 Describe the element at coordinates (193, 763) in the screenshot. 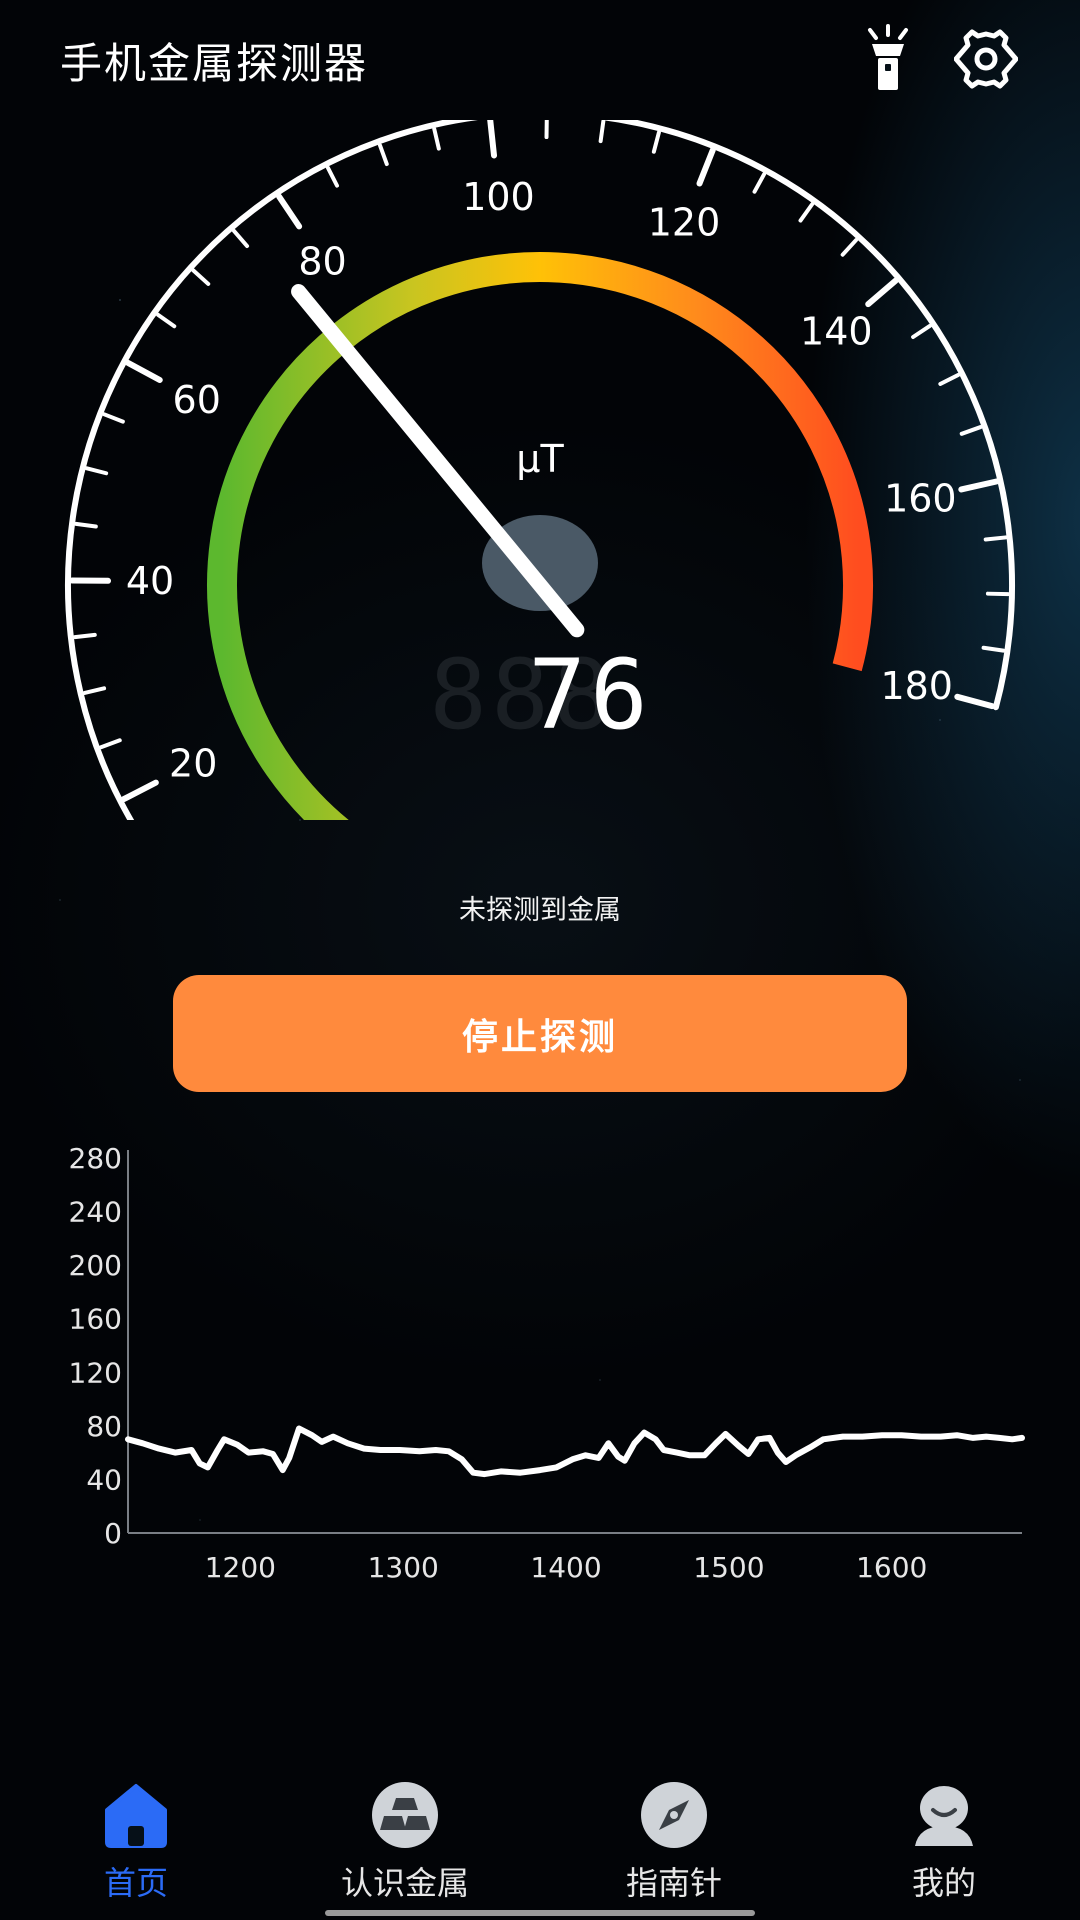

I see `gauge-scale-label: 20` at that location.